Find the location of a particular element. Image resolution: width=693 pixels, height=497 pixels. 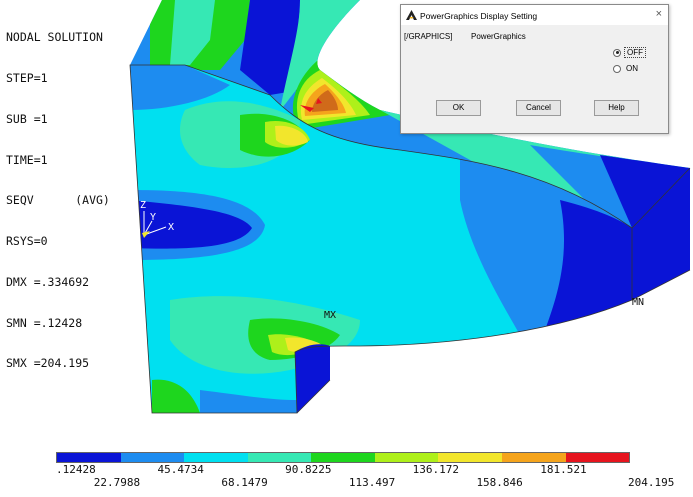

contour-legend is located at coordinates (343, 457).